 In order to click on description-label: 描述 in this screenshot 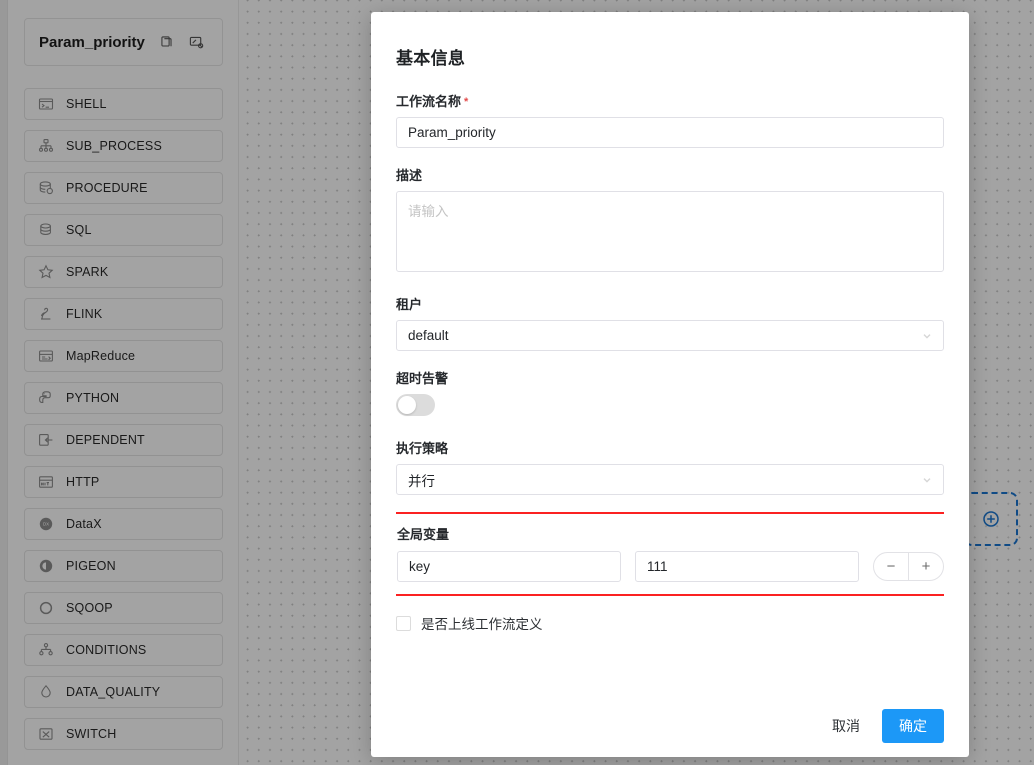, I will do `click(409, 175)`.